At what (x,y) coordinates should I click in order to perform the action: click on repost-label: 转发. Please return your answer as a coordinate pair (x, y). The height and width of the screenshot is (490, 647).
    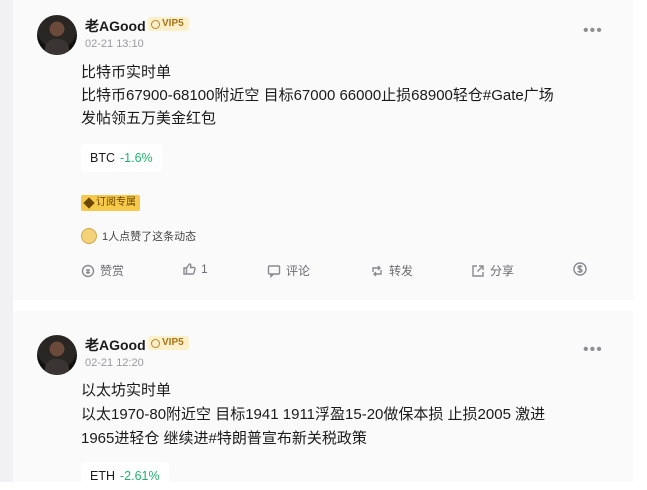
    Looking at the image, I should click on (401, 271).